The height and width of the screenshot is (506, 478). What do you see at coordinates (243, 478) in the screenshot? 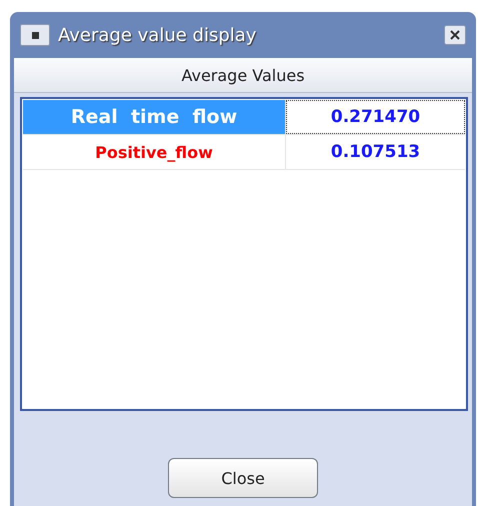
I see `close-button: Close` at bounding box center [243, 478].